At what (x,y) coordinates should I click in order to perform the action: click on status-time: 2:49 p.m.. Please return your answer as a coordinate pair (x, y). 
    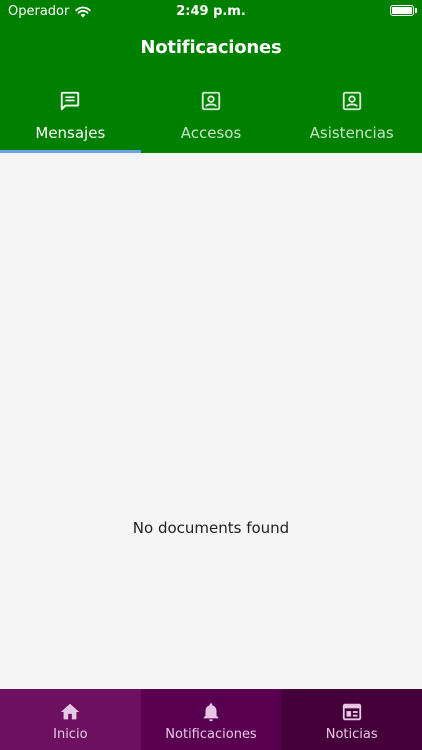
    Looking at the image, I should click on (211, 11).